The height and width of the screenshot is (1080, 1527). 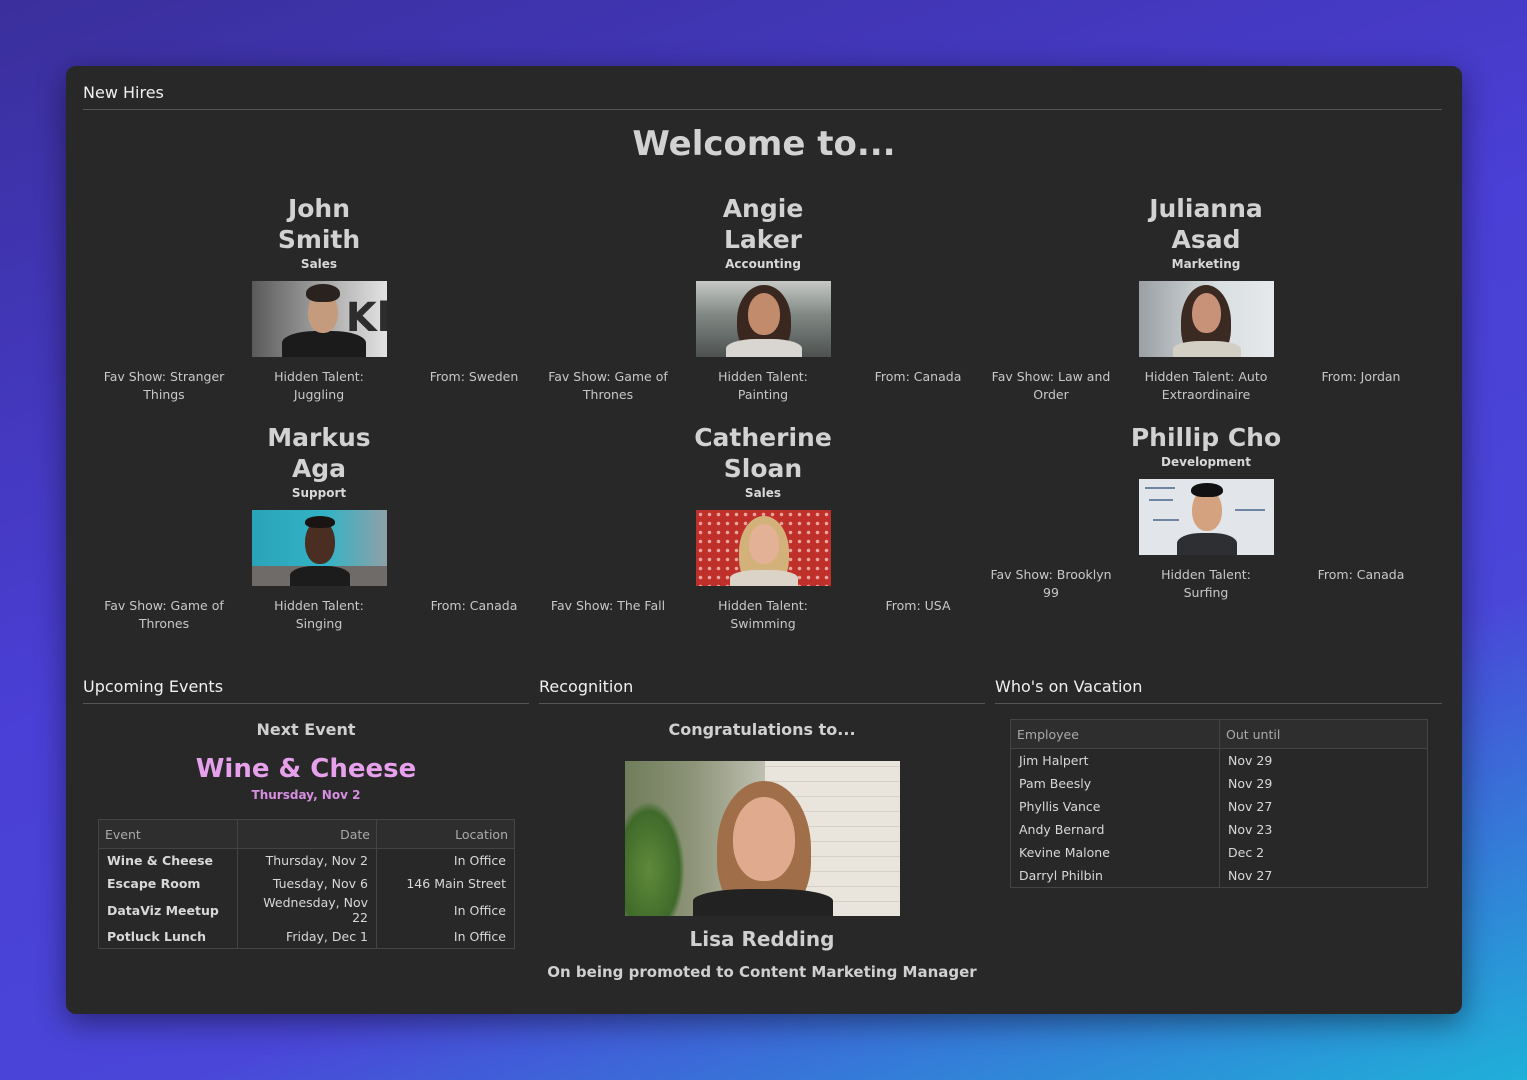 What do you see at coordinates (1069, 686) in the screenshot?
I see `vacation-title: Who's on Vacation` at bounding box center [1069, 686].